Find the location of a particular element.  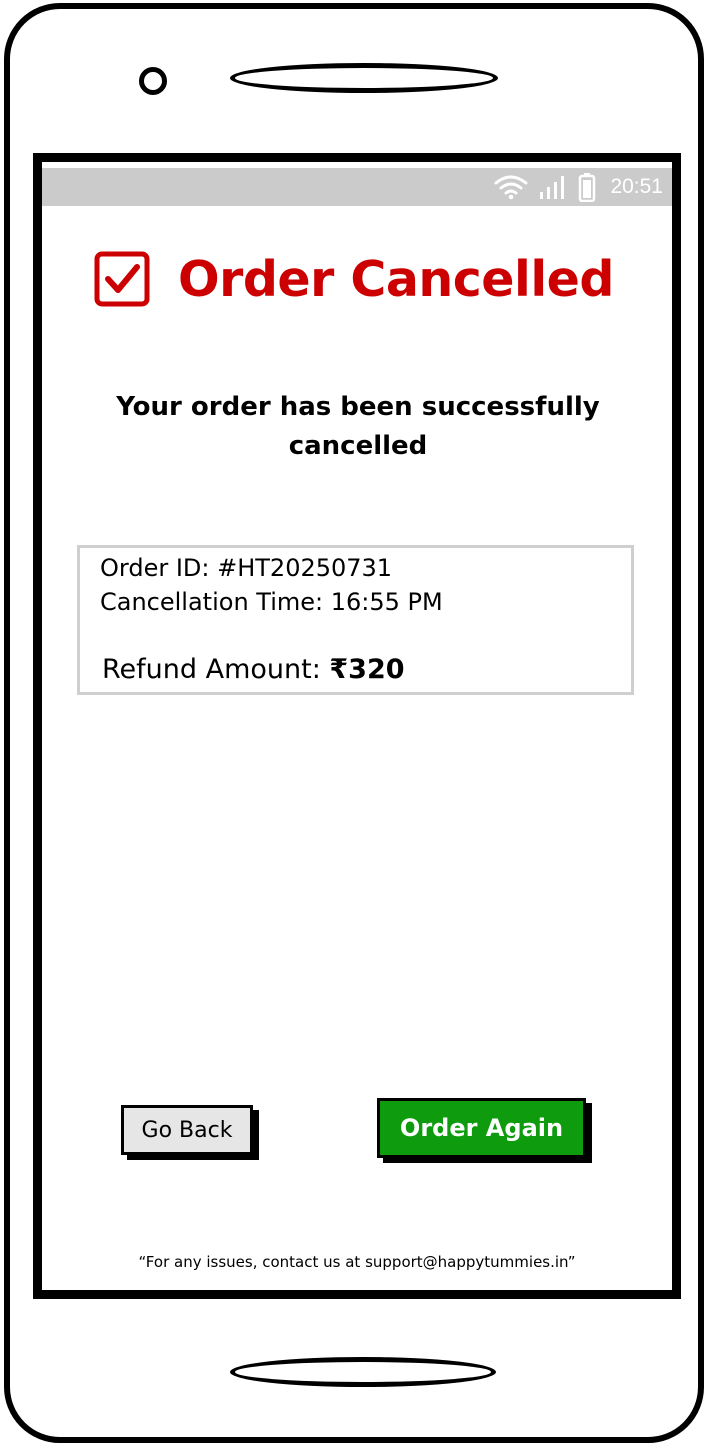

refund-amount-row: Refund Amount: ₹320 is located at coordinates (253, 669).